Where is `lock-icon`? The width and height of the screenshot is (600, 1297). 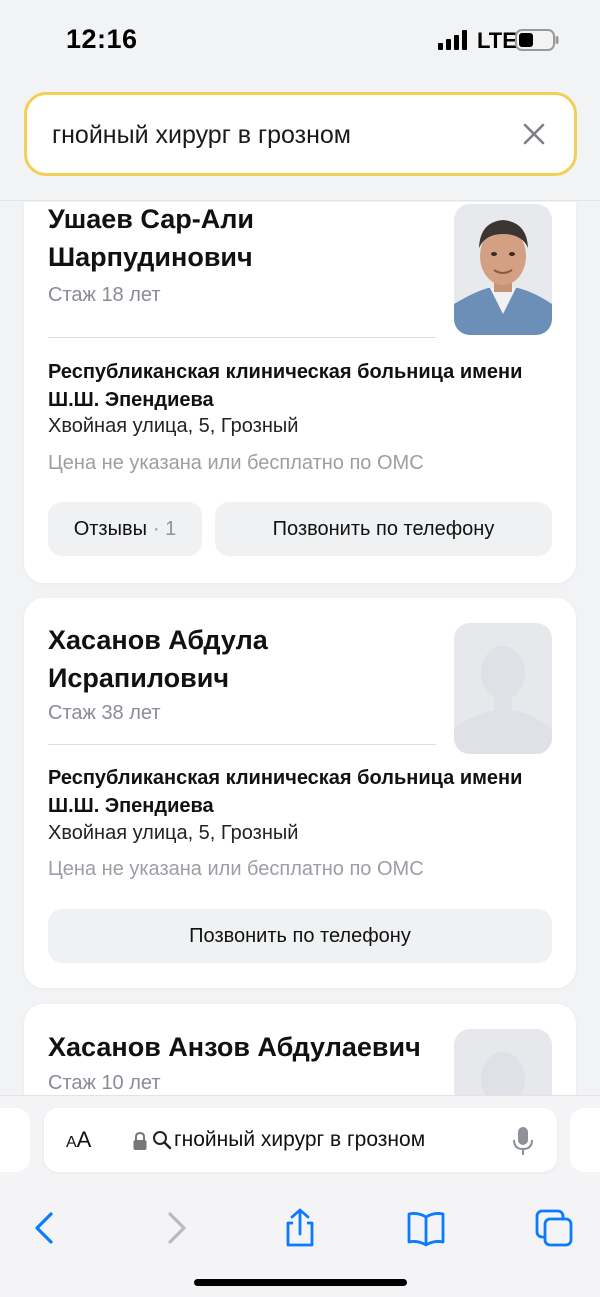
lock-icon is located at coordinates (140, 1141).